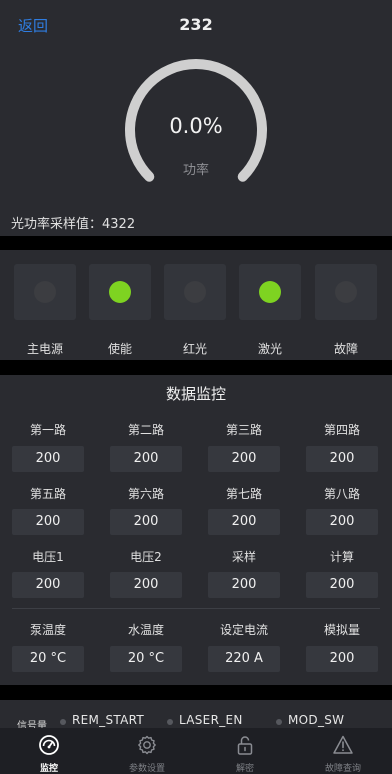  What do you see at coordinates (48, 459) in the screenshot?
I see `channel-1-value: 200` at bounding box center [48, 459].